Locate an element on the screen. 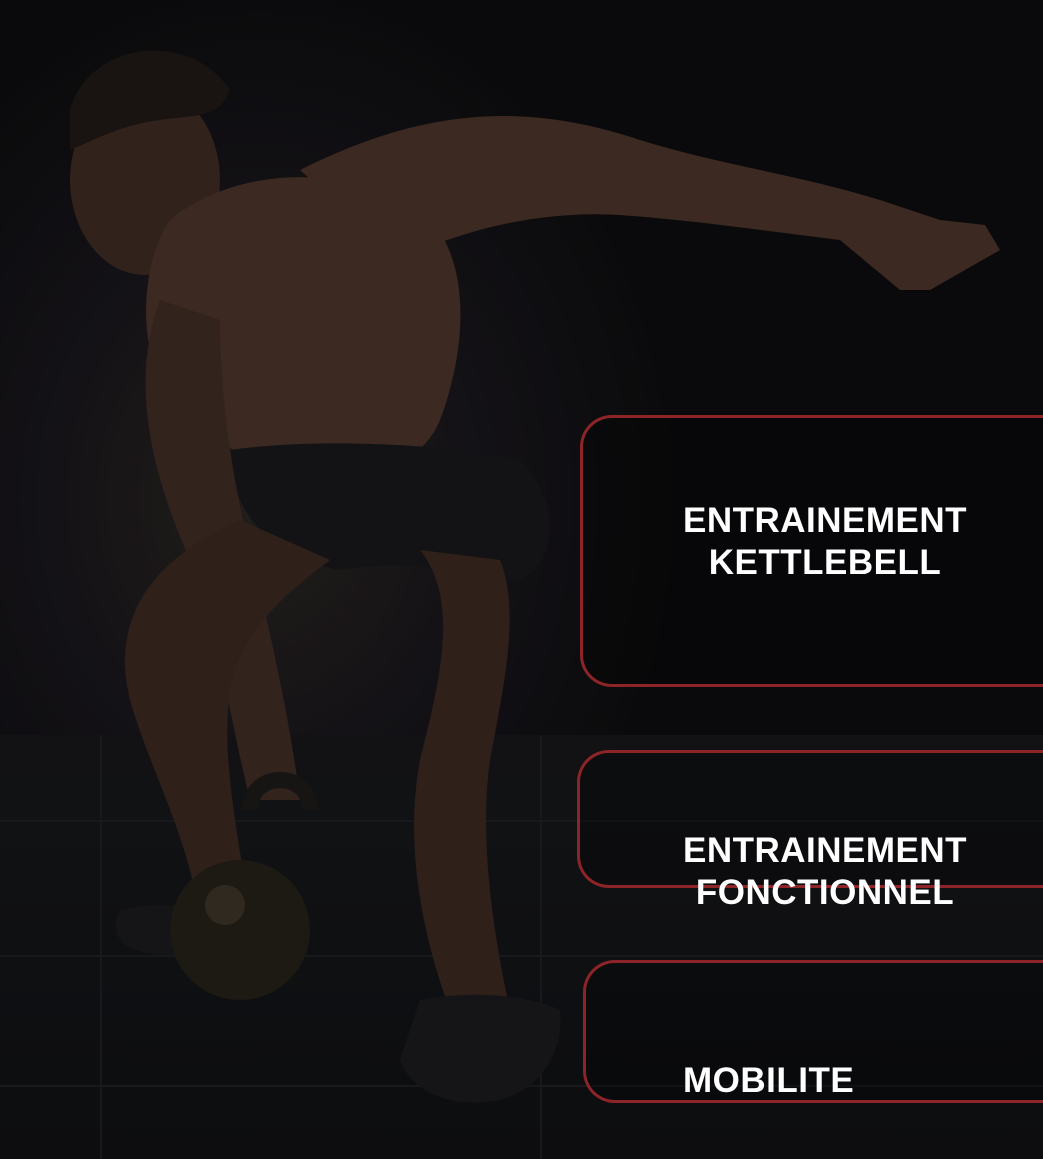 The width and height of the screenshot is (1043, 1159). card-kettlebell-label: ENTRAINEMENT KETTLEBELL is located at coordinates (825, 542).